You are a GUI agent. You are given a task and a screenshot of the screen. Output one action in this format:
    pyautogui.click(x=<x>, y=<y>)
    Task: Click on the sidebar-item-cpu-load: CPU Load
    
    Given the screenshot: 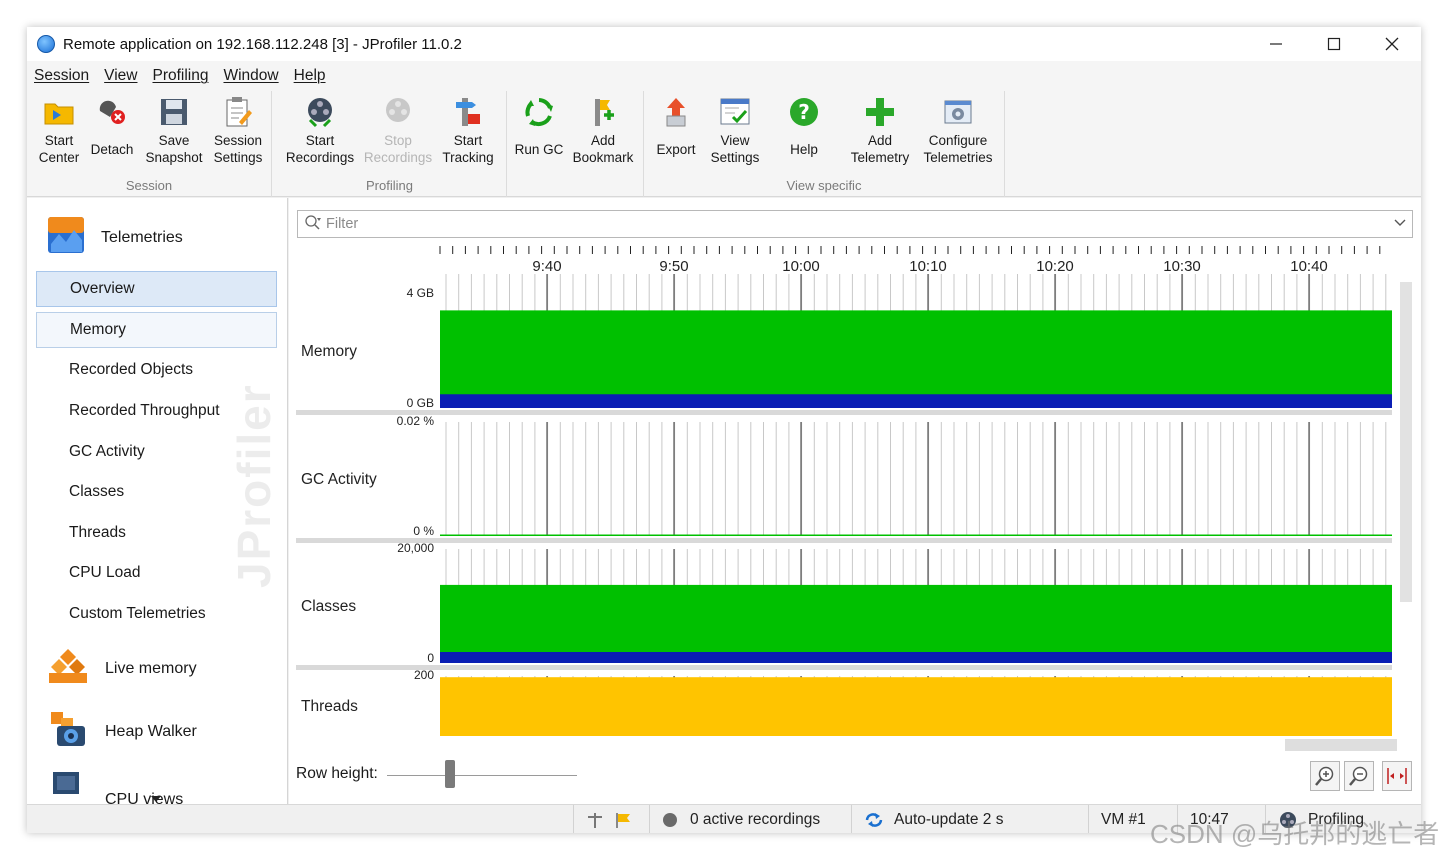 What is the action you would take?
    pyautogui.click(x=156, y=573)
    